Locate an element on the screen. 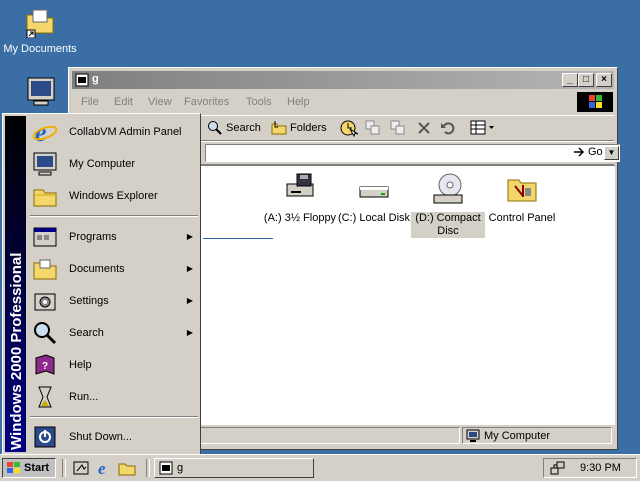 This screenshot has width=640, height=481. taskbar-window-label: g is located at coordinates (180, 468).